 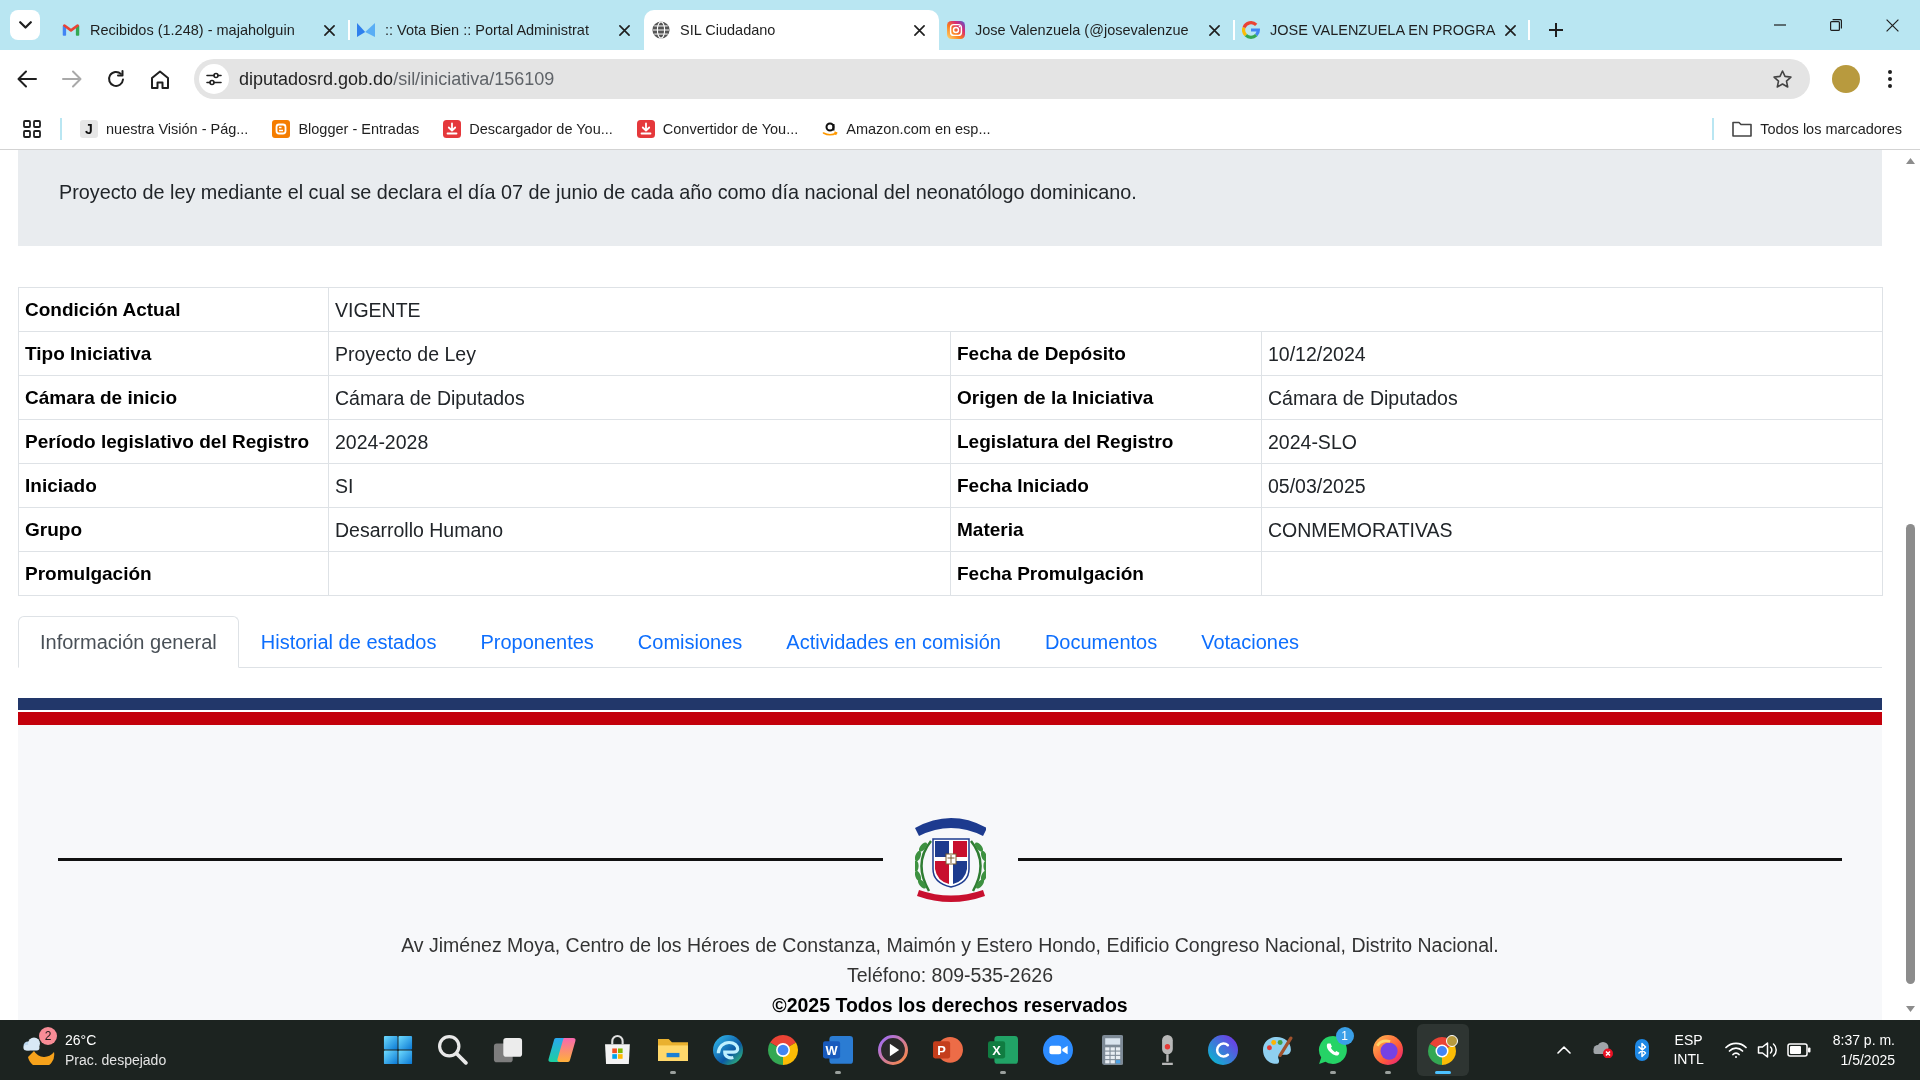 I want to click on arc-logo-icon, so click(x=1222, y=1050).